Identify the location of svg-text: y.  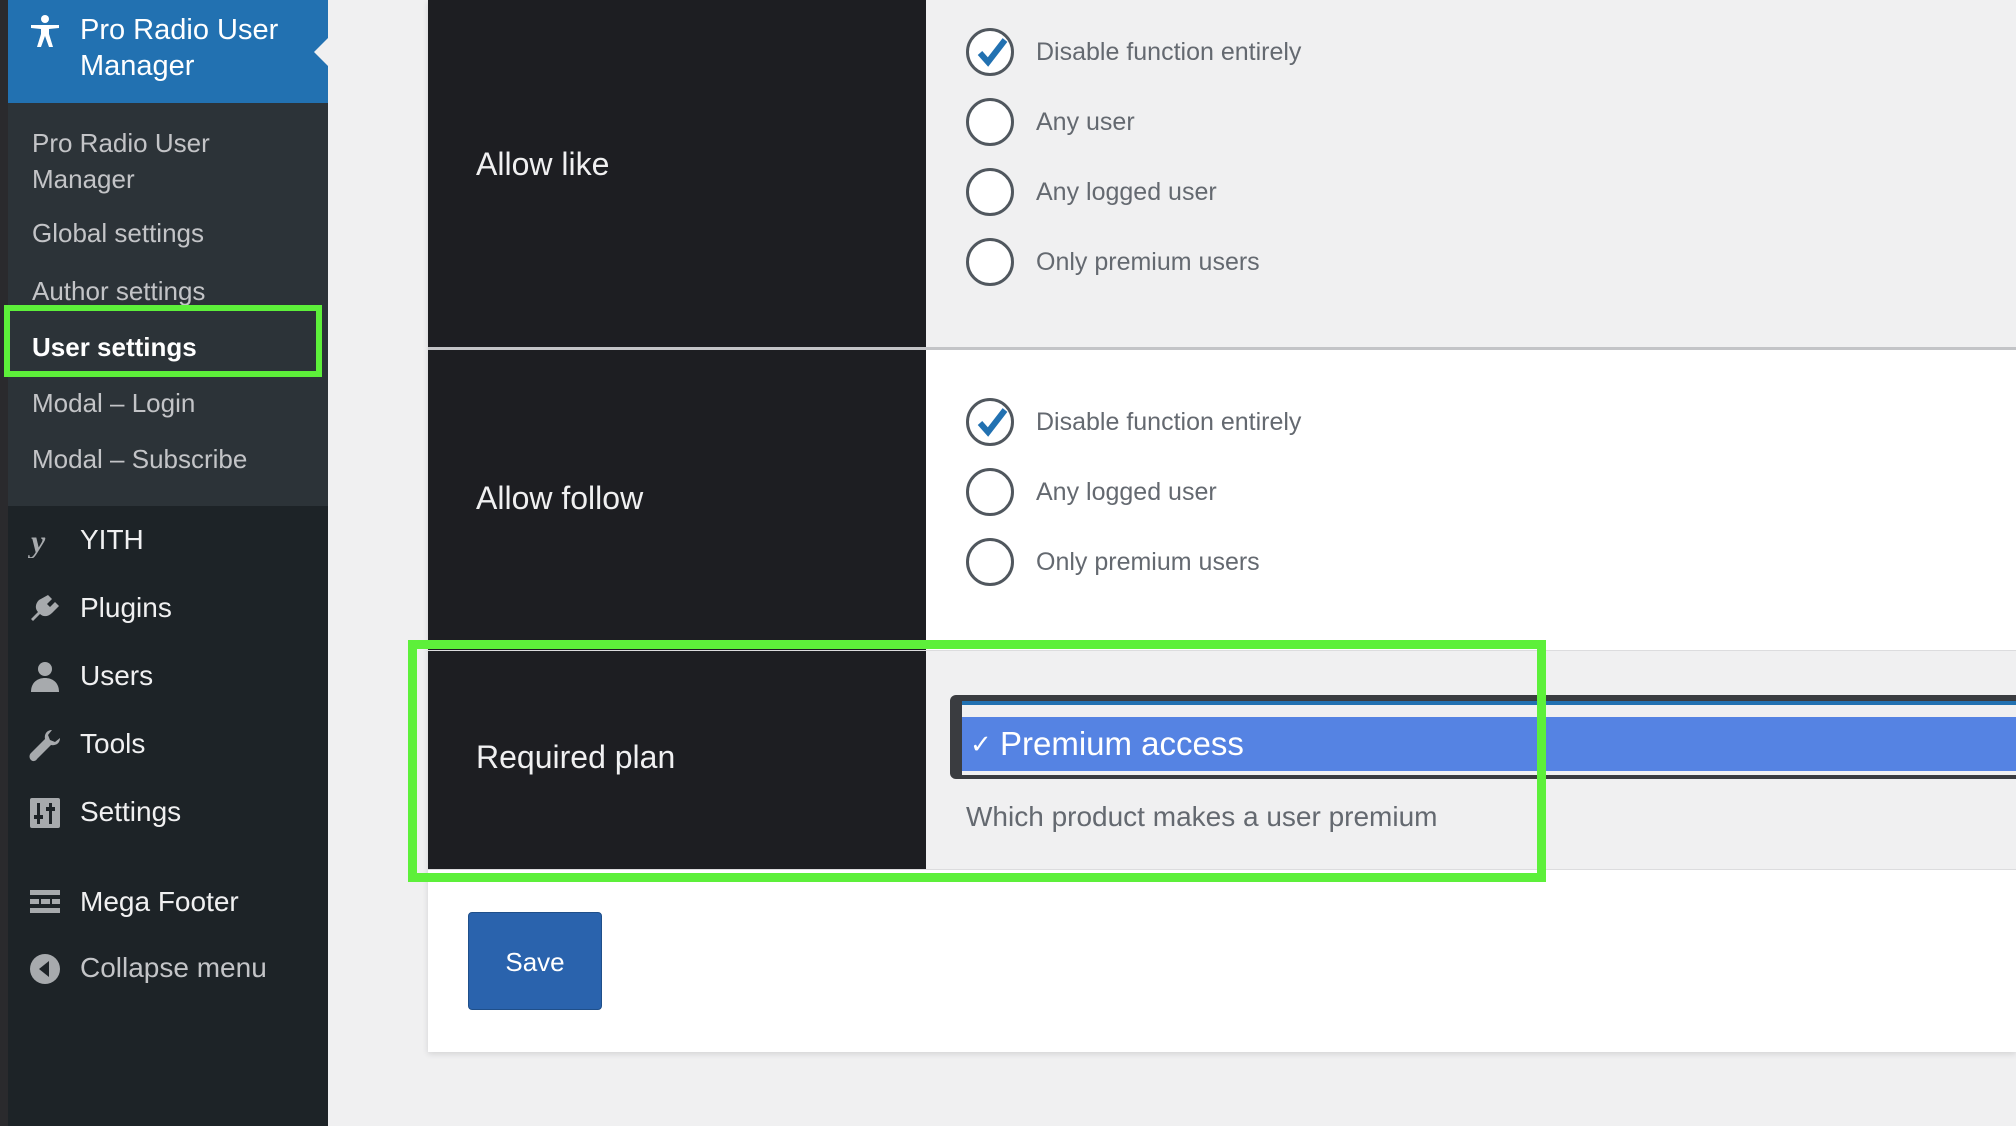
(37, 541).